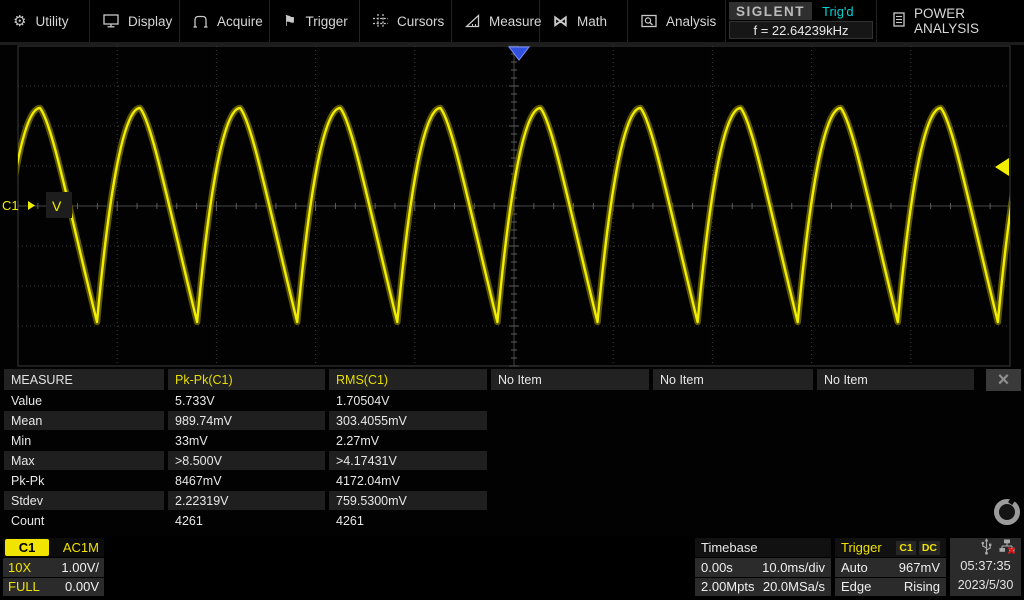 The image size is (1024, 600). Describe the element at coordinates (246, 500) in the screenshot. I see `cell-value: 2.22319V` at that location.